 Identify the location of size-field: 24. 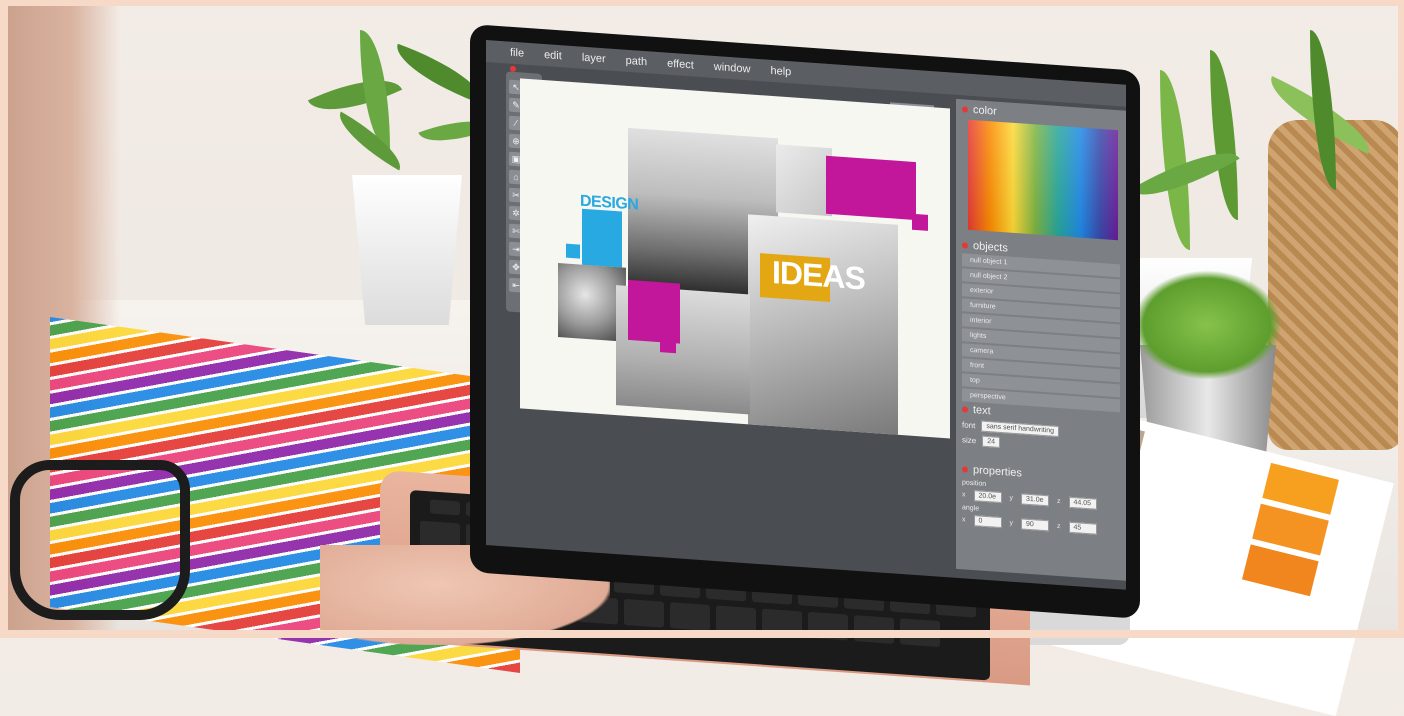
(991, 441).